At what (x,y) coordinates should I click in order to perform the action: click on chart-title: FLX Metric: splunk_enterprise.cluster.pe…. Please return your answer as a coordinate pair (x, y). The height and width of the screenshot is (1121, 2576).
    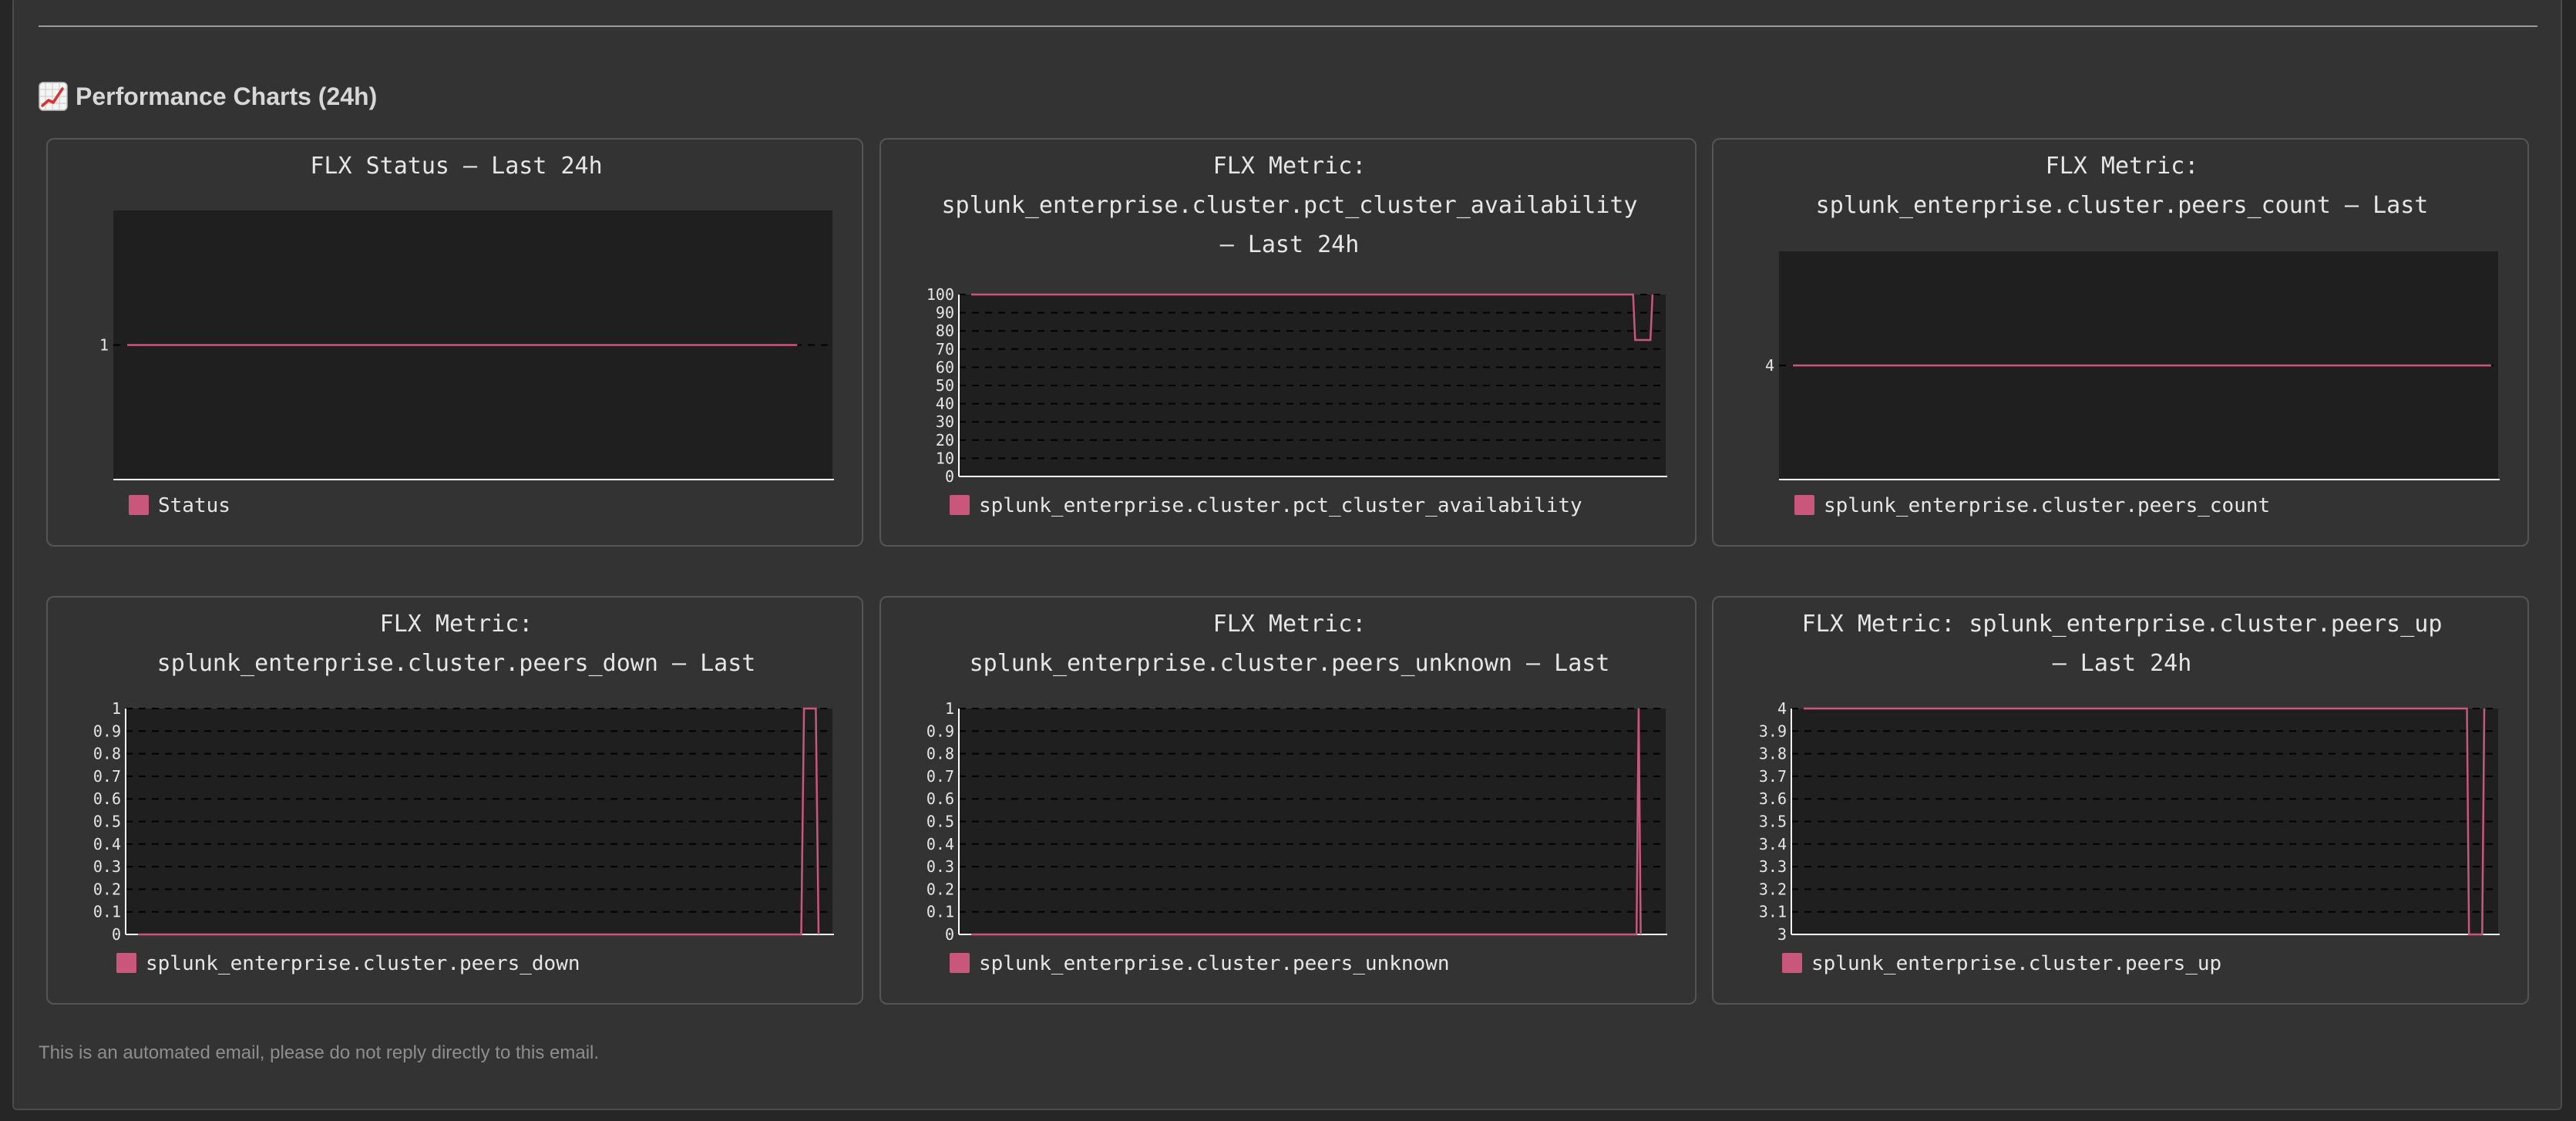
    Looking at the image, I should click on (2122, 644).